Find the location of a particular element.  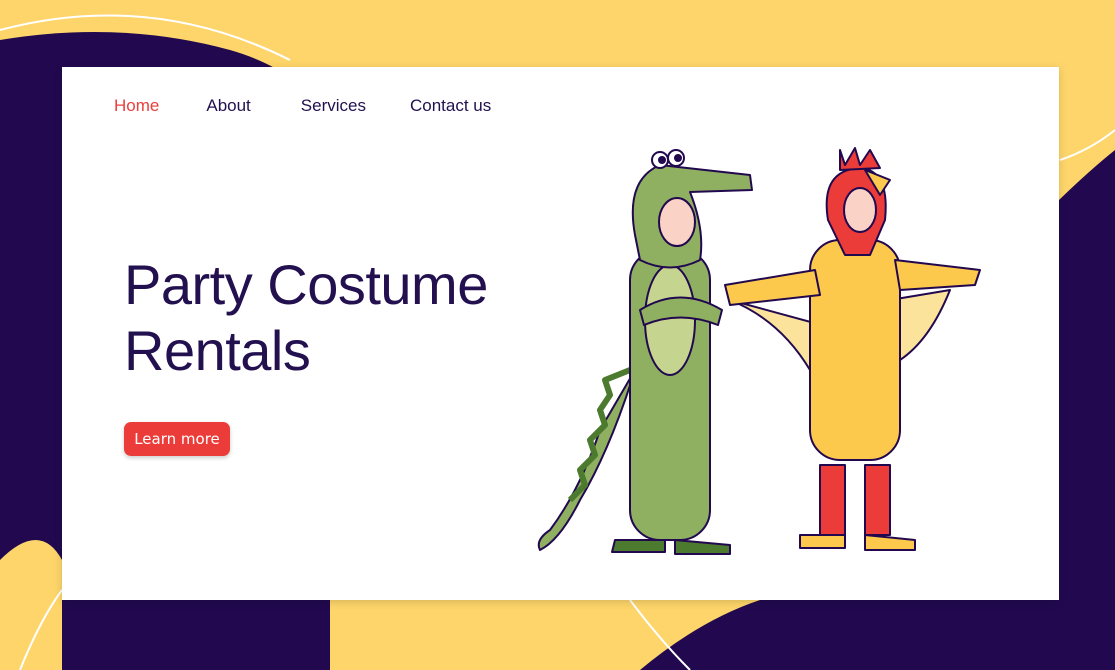

nav-services: Services is located at coordinates (333, 106).